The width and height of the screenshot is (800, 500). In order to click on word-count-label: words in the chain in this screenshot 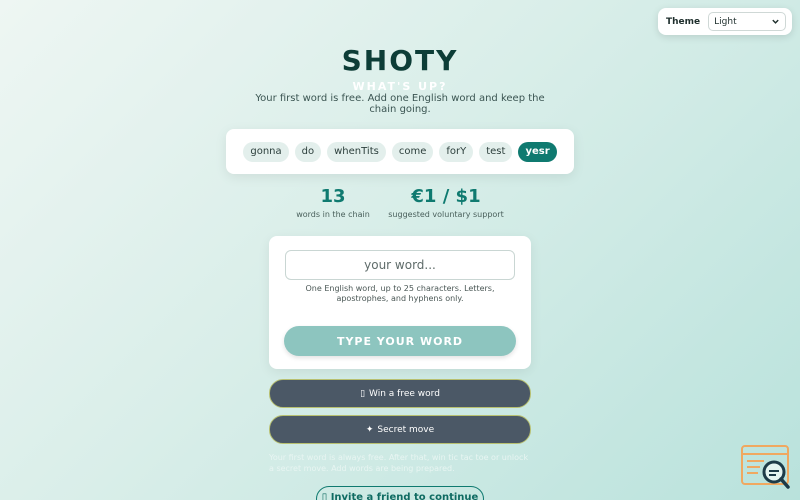, I will do `click(333, 214)`.